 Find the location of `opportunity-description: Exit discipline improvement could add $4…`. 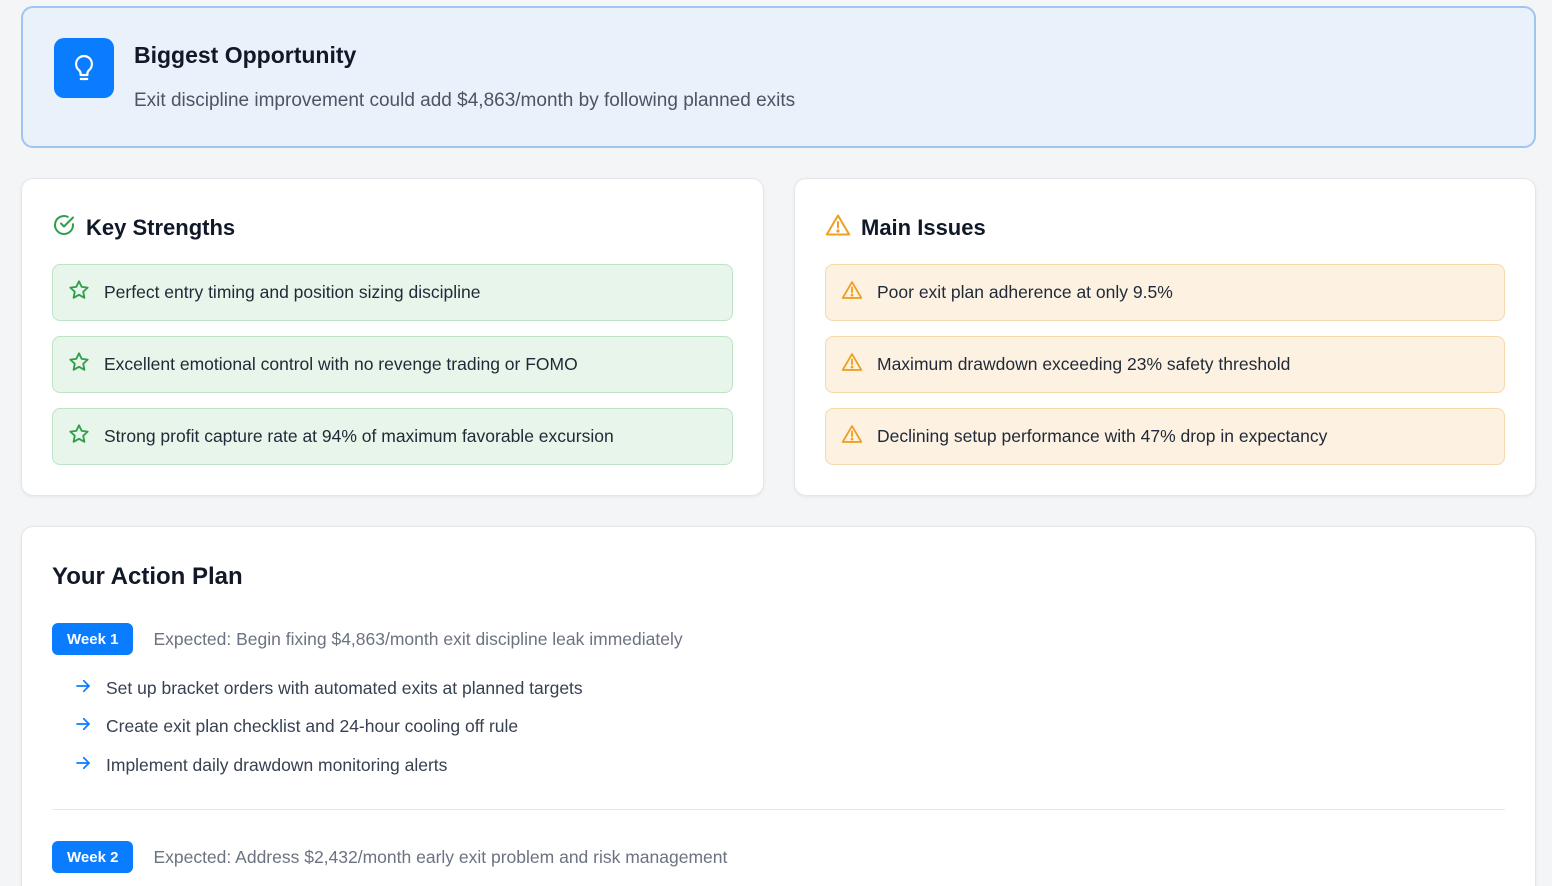

opportunity-description: Exit discipline improvement could add $4… is located at coordinates (465, 100).